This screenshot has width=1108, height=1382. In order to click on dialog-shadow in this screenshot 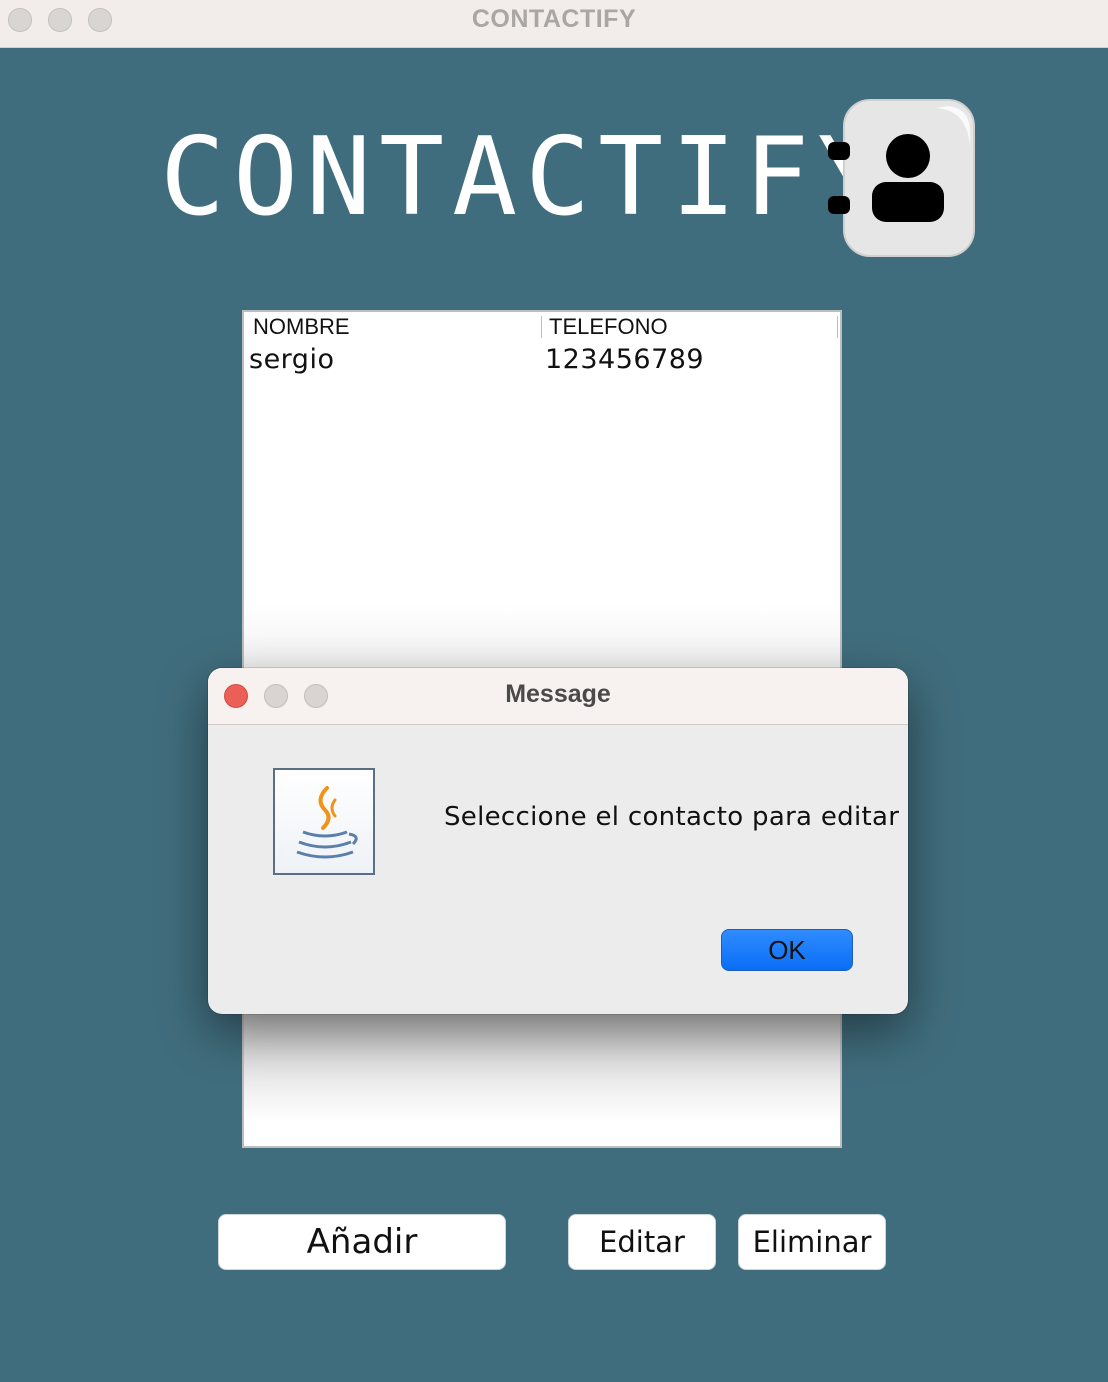, I will do `click(542, 1067)`.